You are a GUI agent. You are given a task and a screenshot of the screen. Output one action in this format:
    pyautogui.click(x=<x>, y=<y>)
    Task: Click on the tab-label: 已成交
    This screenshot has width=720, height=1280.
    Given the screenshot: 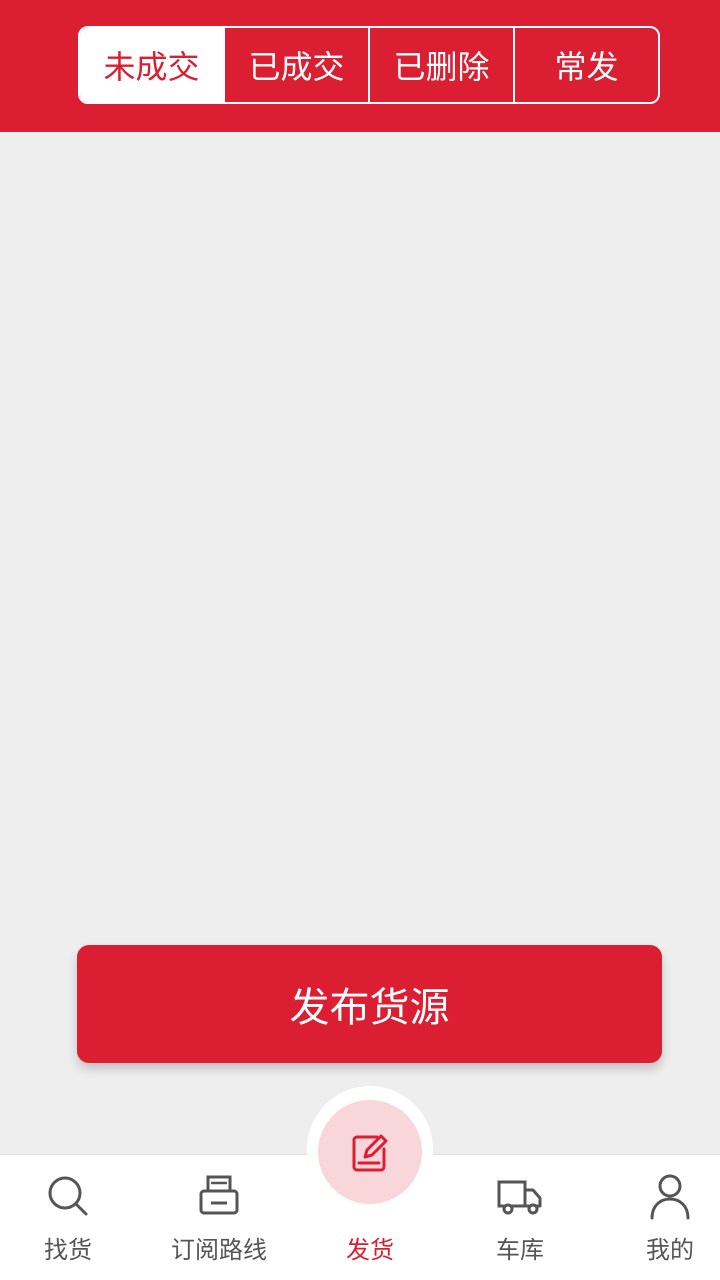 What is the action you would take?
    pyautogui.click(x=296, y=67)
    